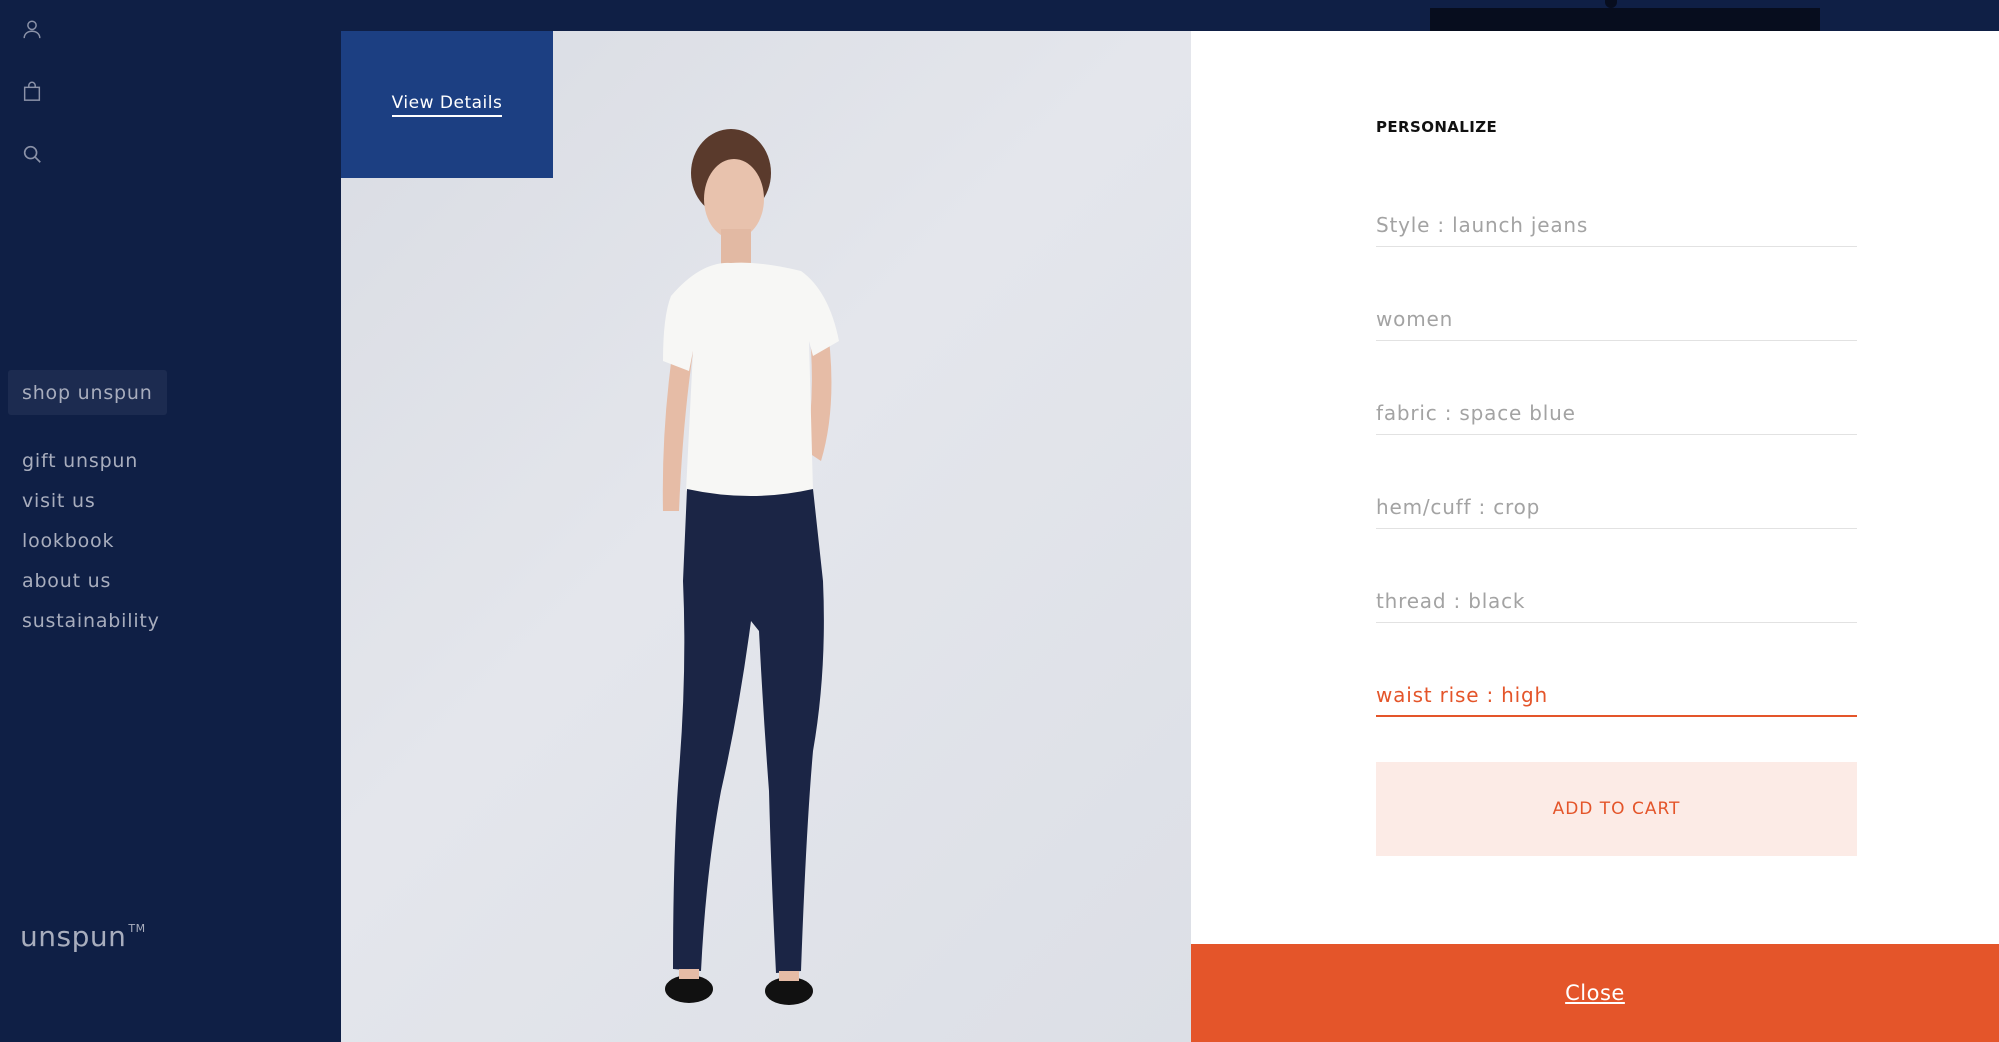  I want to click on brand-logo: unspun TM, so click(83, 936).